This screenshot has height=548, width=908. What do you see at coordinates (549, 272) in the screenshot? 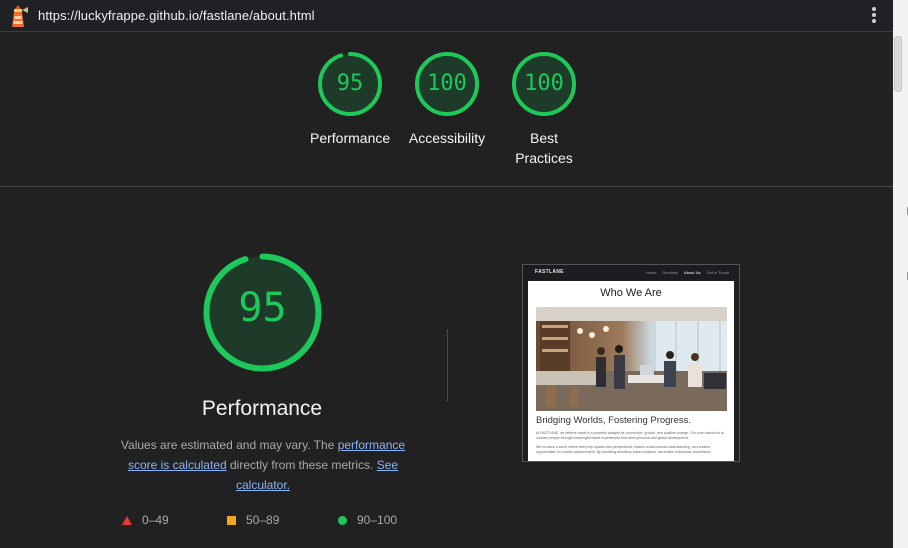
I see `thumbnail-brand: FASTLANE` at bounding box center [549, 272].